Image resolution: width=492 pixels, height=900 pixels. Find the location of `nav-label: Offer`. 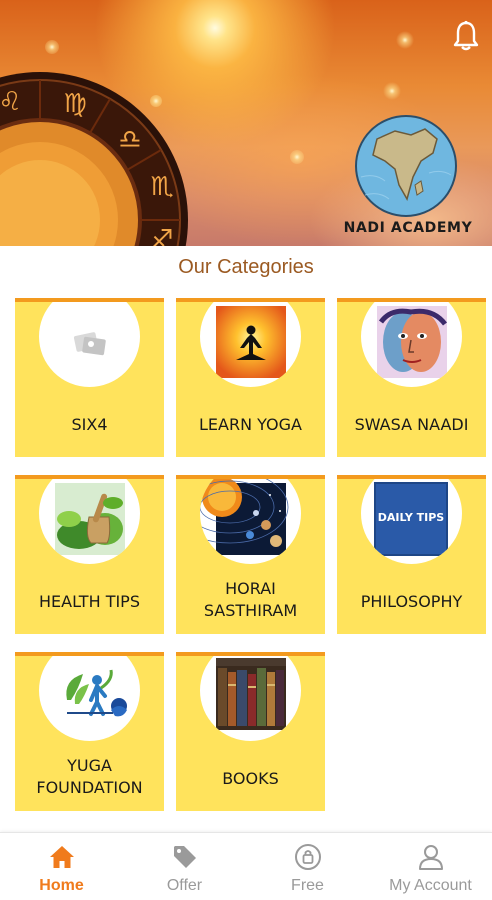

nav-label: Offer is located at coordinates (184, 885).